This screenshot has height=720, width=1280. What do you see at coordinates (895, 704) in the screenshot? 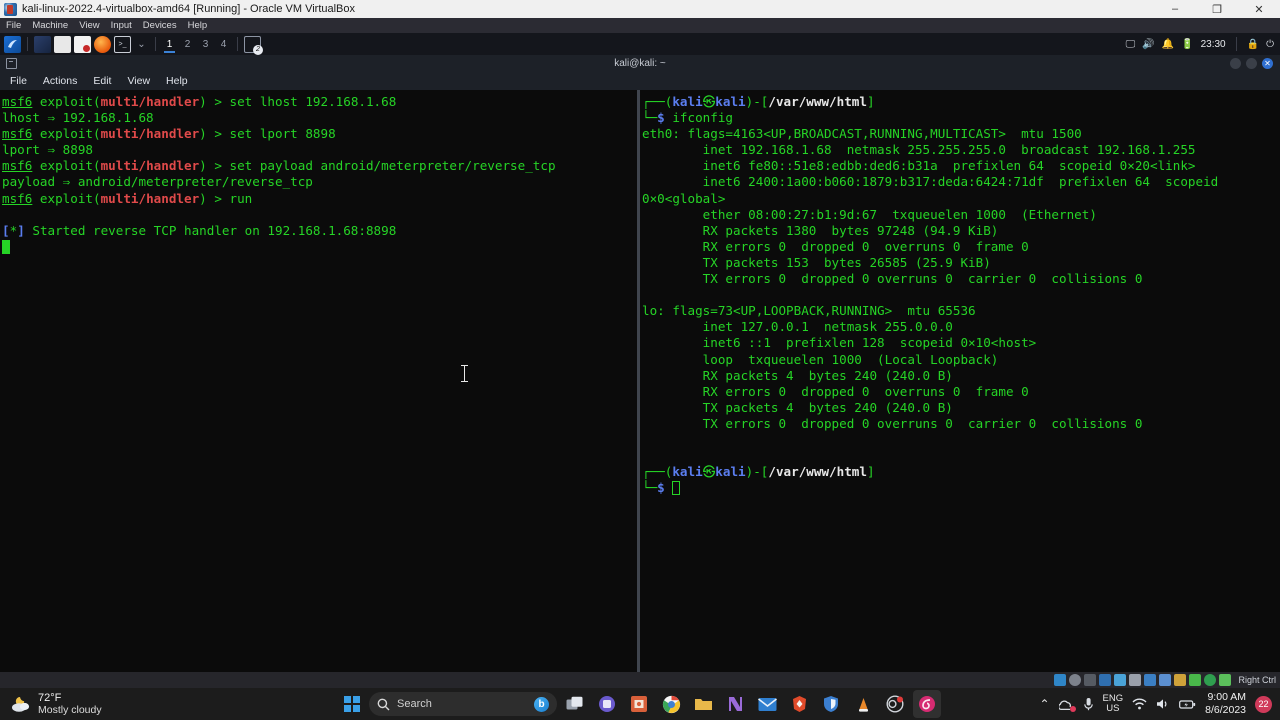
I see `obs-icon` at bounding box center [895, 704].